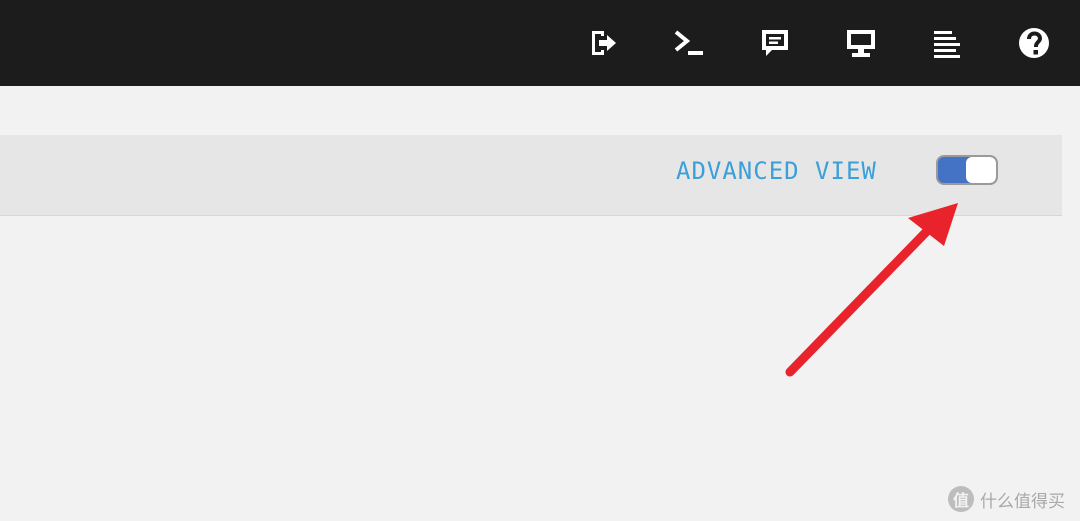  I want to click on watermark: 值 什么值得买, so click(1006, 499).